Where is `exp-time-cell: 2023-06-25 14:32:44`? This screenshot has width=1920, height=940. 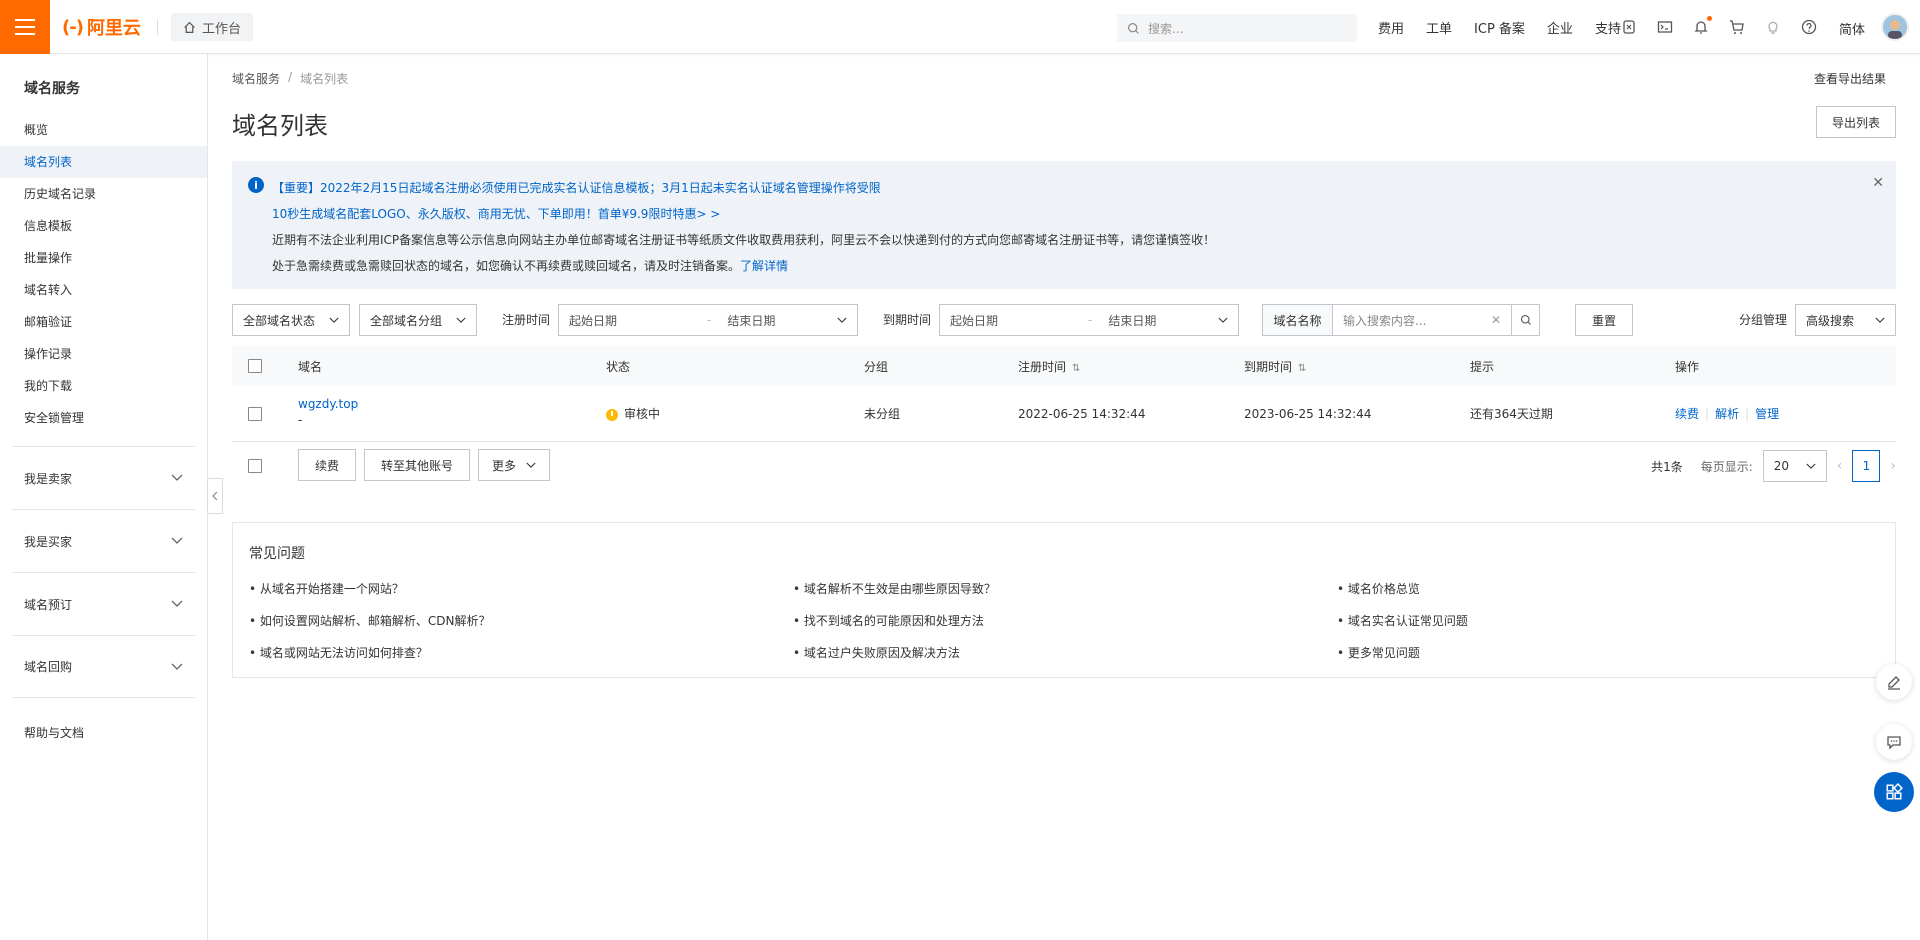 exp-time-cell: 2023-06-25 14:32:44 is located at coordinates (1308, 413).